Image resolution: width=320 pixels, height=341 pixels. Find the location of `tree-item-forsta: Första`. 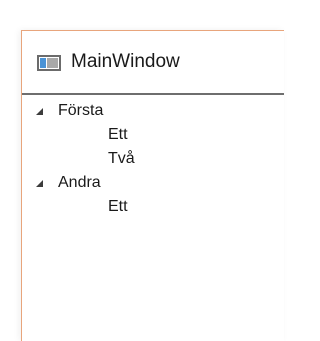

tree-item-forsta: Första is located at coordinates (67, 111).